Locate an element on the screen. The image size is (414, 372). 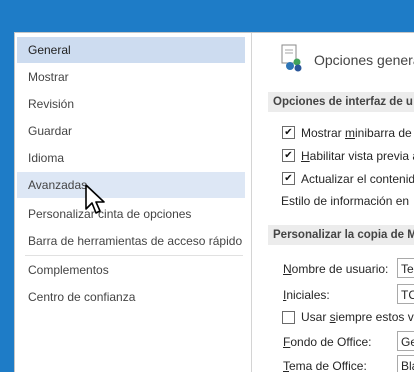
nav-item-barra-acceso-rapido: Barra de herramientas de acceso rápido is located at coordinates (131, 241).